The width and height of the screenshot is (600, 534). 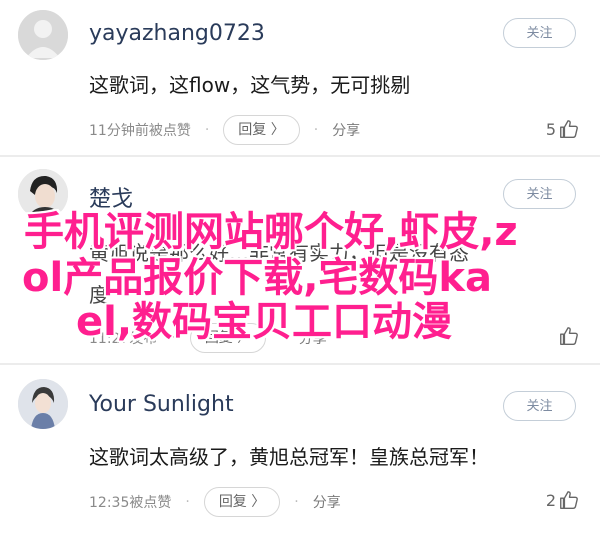 I want to click on like-button: 2, so click(x=563, y=500).